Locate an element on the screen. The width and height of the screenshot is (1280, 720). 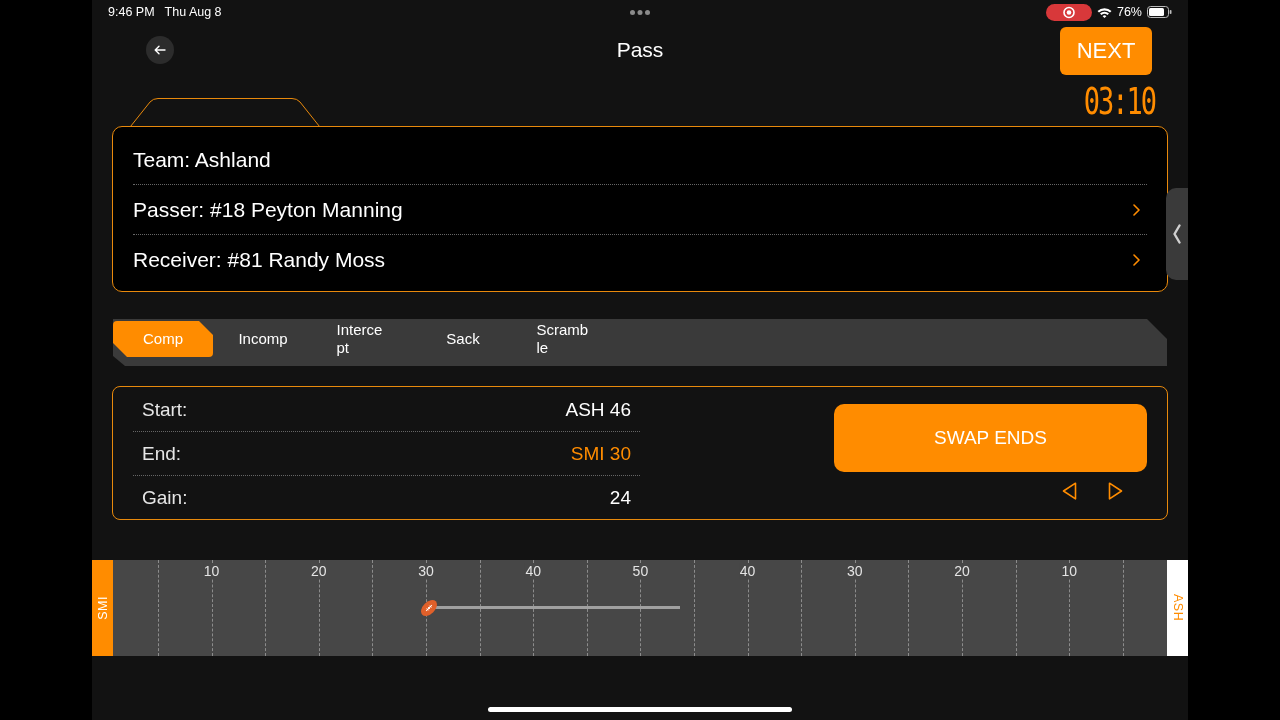
battery-percent: 76% is located at coordinates (1129, 12).